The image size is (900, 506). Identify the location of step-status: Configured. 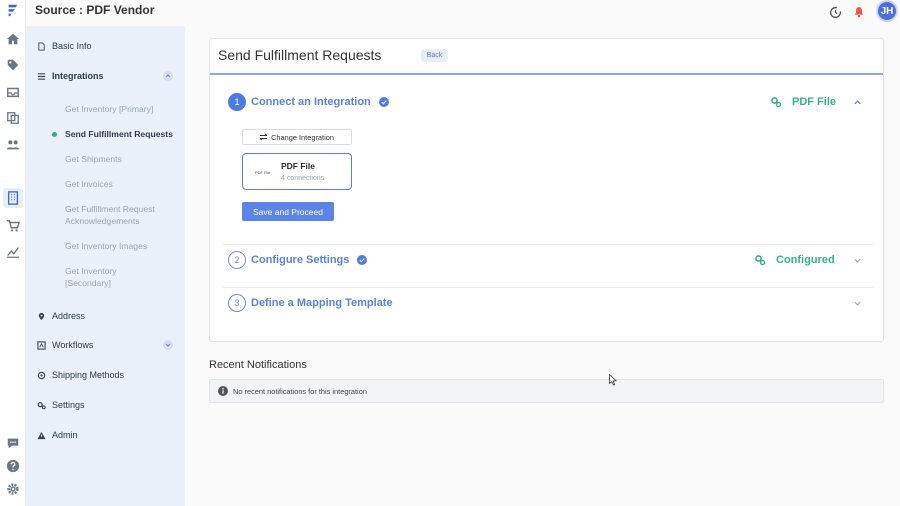
(794, 260).